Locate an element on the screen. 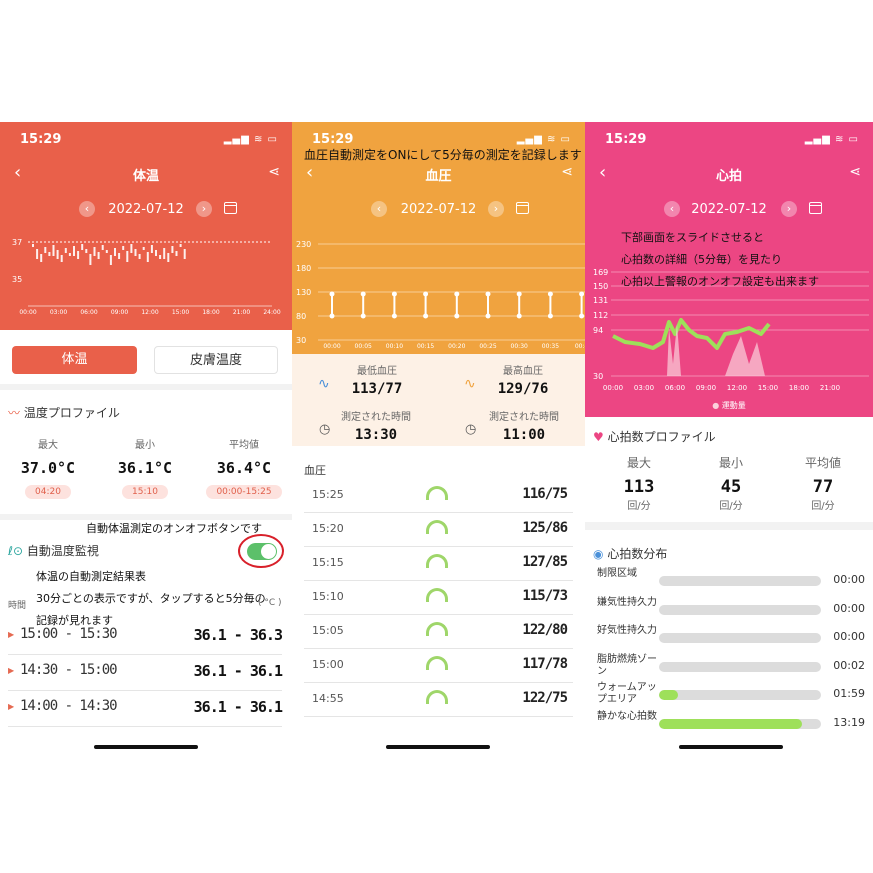 The image size is (873, 873). row-time: 15:20 is located at coordinates (328, 528).